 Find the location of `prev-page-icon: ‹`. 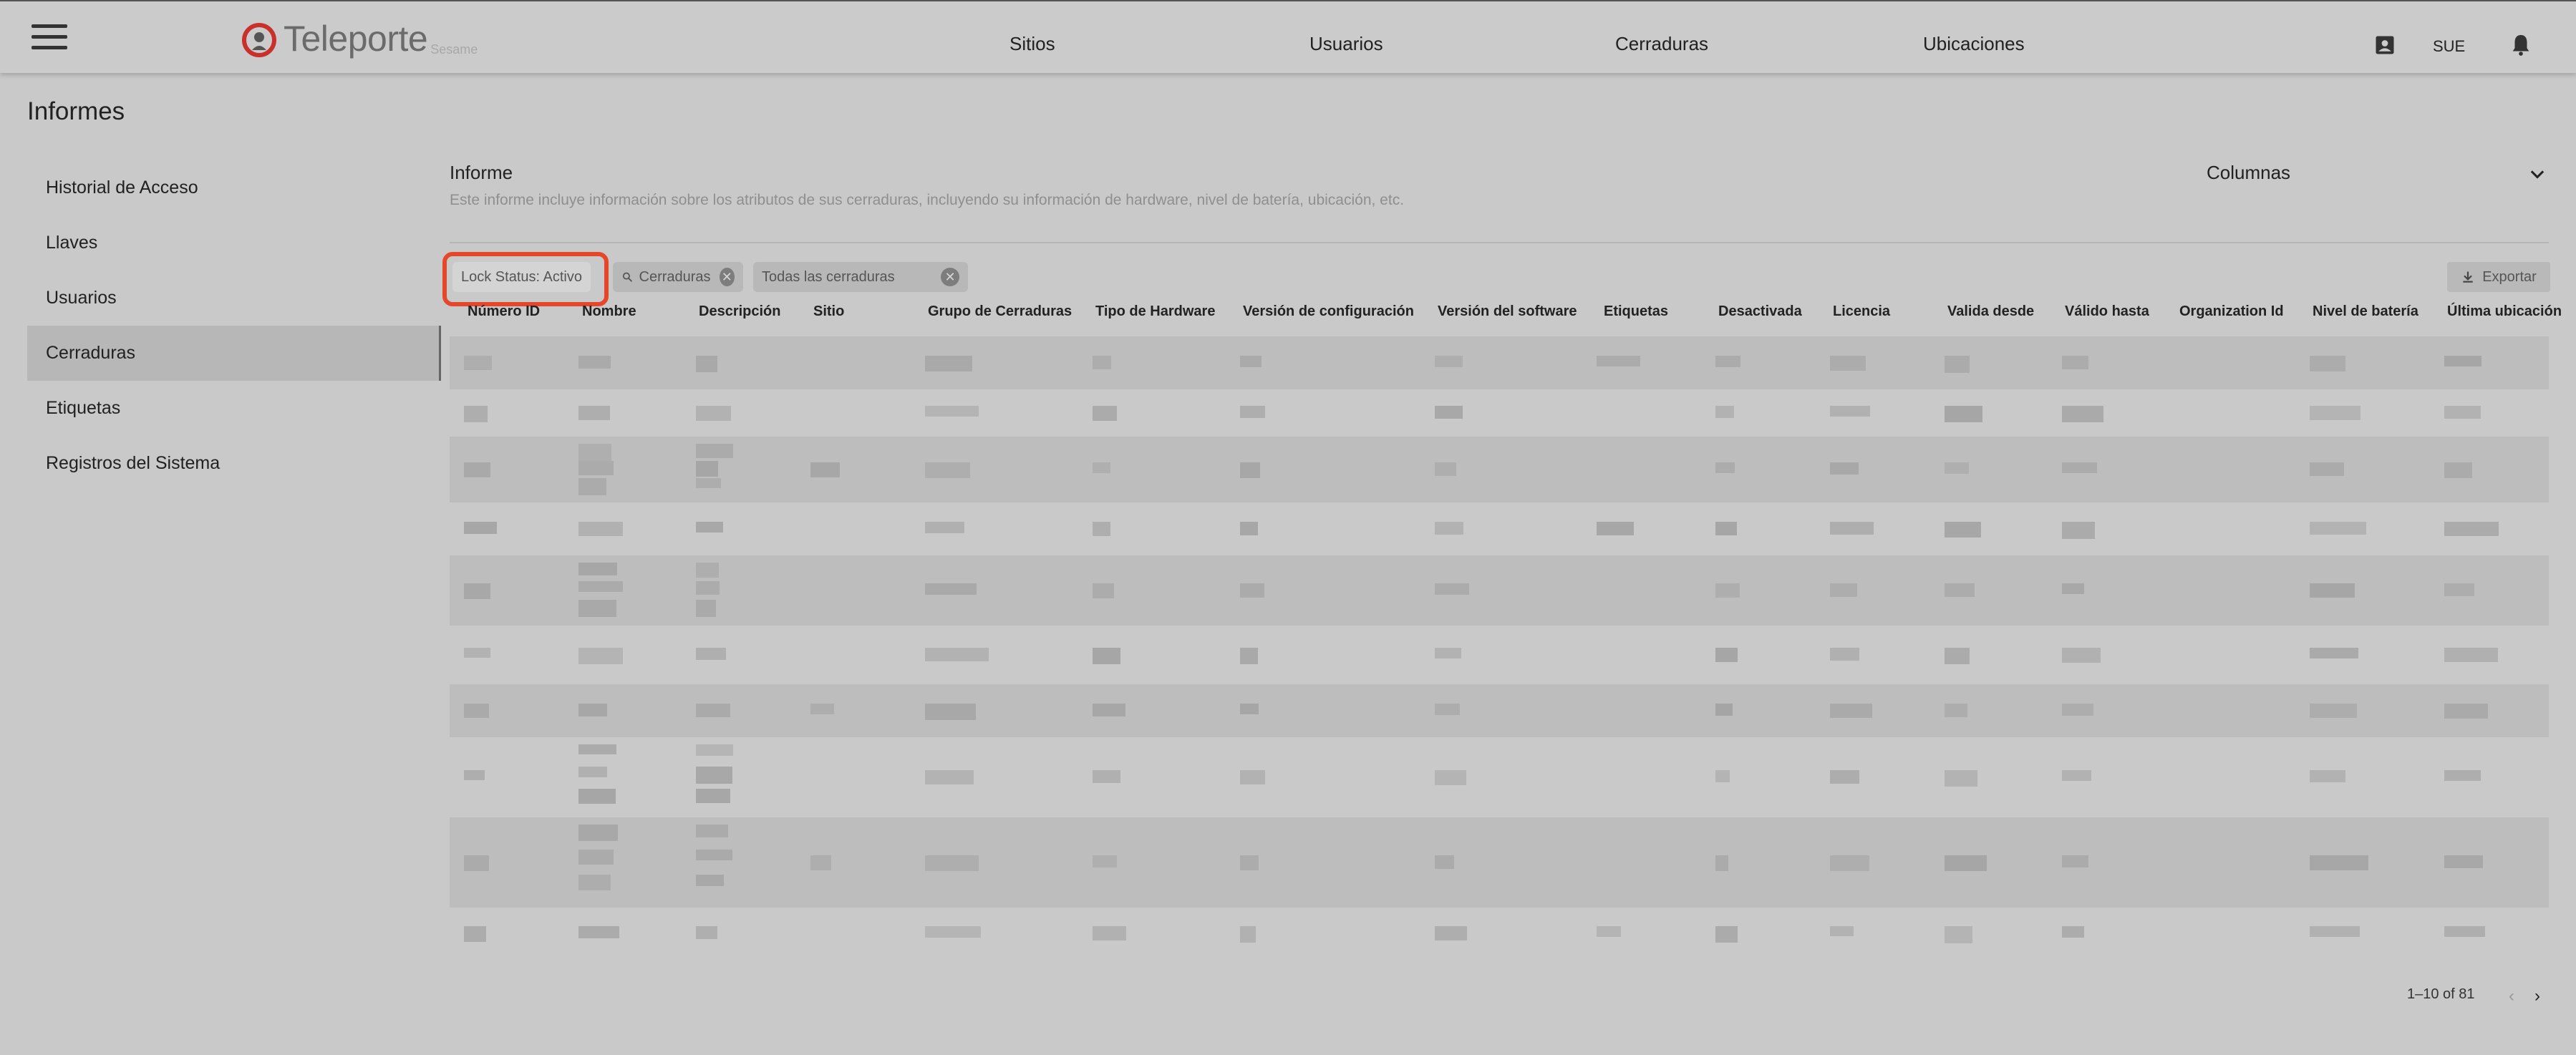

prev-page-icon: ‹ is located at coordinates (2512, 996).